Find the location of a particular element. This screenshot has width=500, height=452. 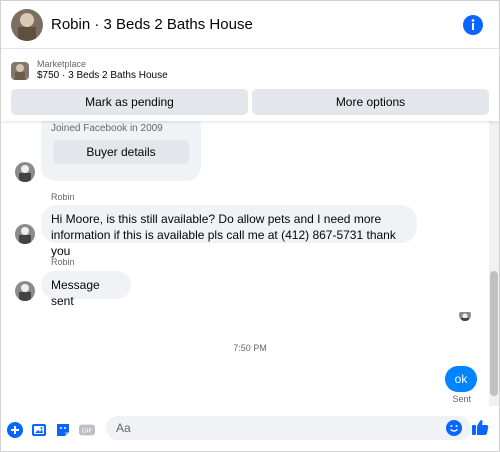

photo-icon is located at coordinates (39, 430).